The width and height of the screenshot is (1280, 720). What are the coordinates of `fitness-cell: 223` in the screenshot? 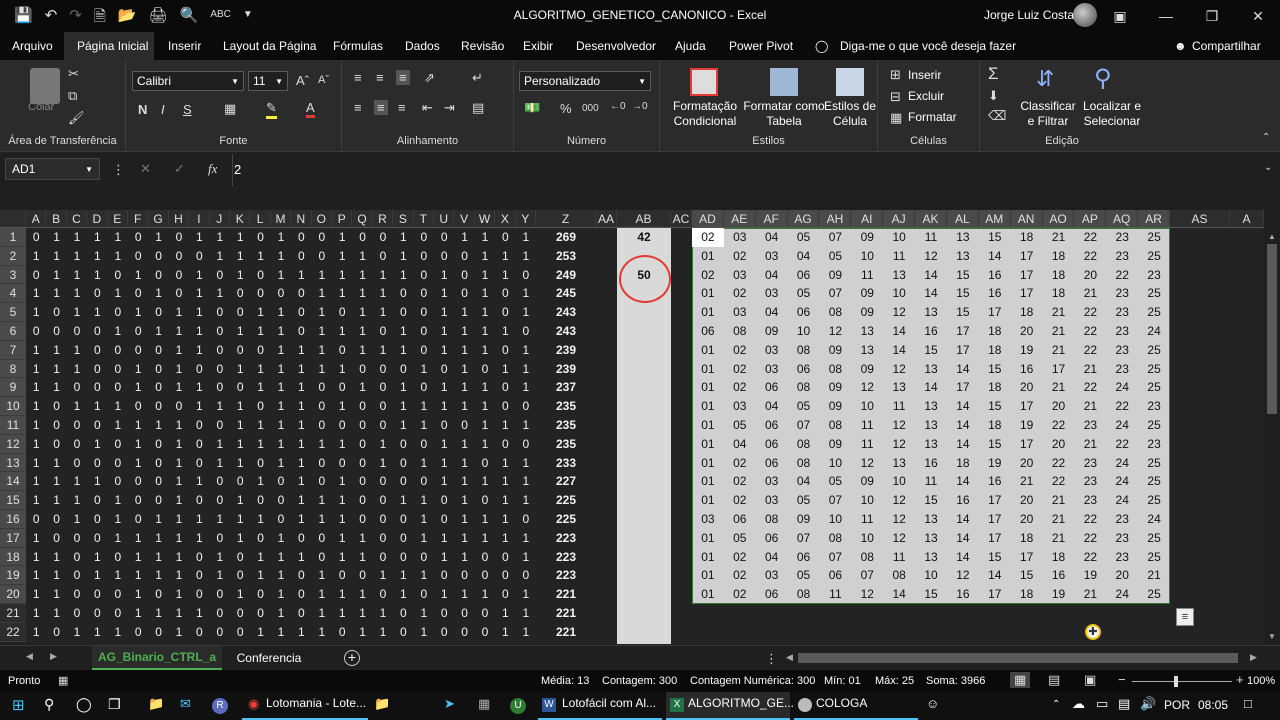 It's located at (566, 538).